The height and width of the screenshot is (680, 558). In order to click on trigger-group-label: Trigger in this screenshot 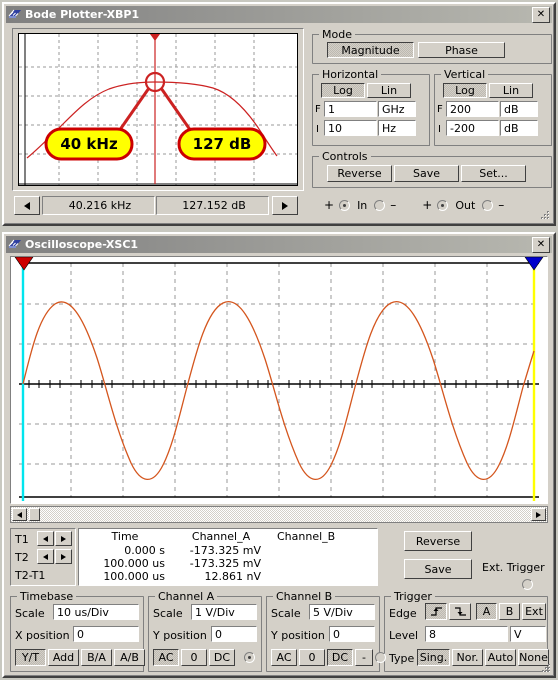, I will do `click(413, 596)`.